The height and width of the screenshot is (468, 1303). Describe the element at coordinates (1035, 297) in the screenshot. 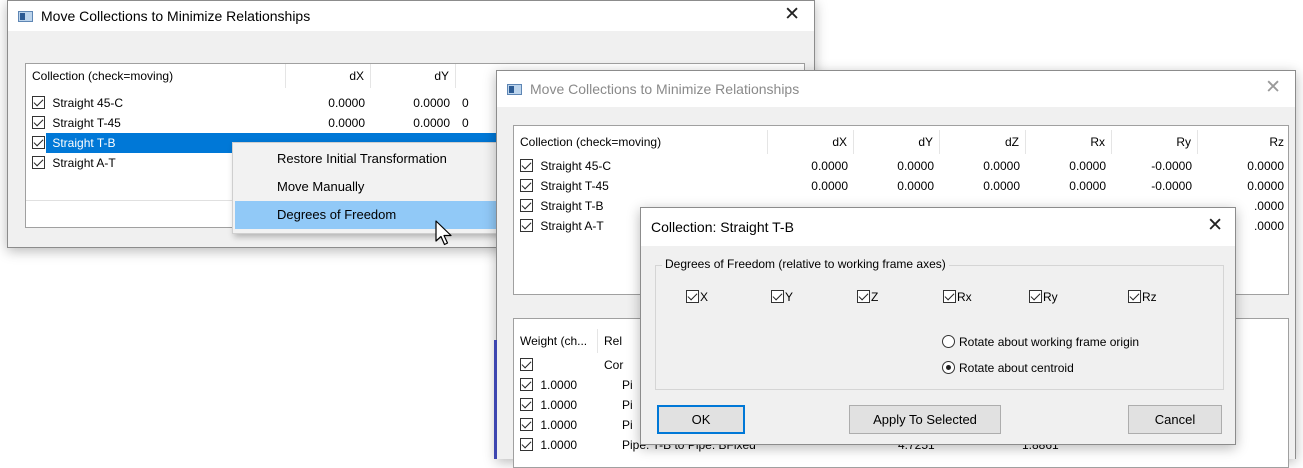

I see `checkbox-ry-box` at that location.